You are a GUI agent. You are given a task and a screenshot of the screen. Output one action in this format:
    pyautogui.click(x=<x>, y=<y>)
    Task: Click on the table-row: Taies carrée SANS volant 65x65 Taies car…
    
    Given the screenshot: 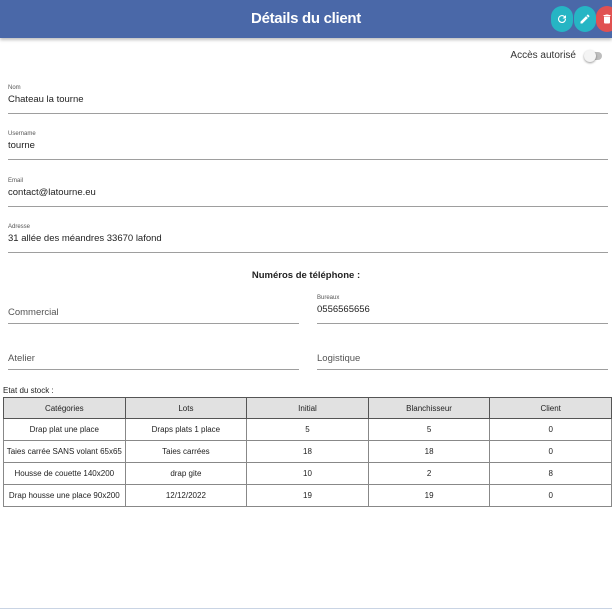 What is the action you would take?
    pyautogui.click(x=307, y=451)
    